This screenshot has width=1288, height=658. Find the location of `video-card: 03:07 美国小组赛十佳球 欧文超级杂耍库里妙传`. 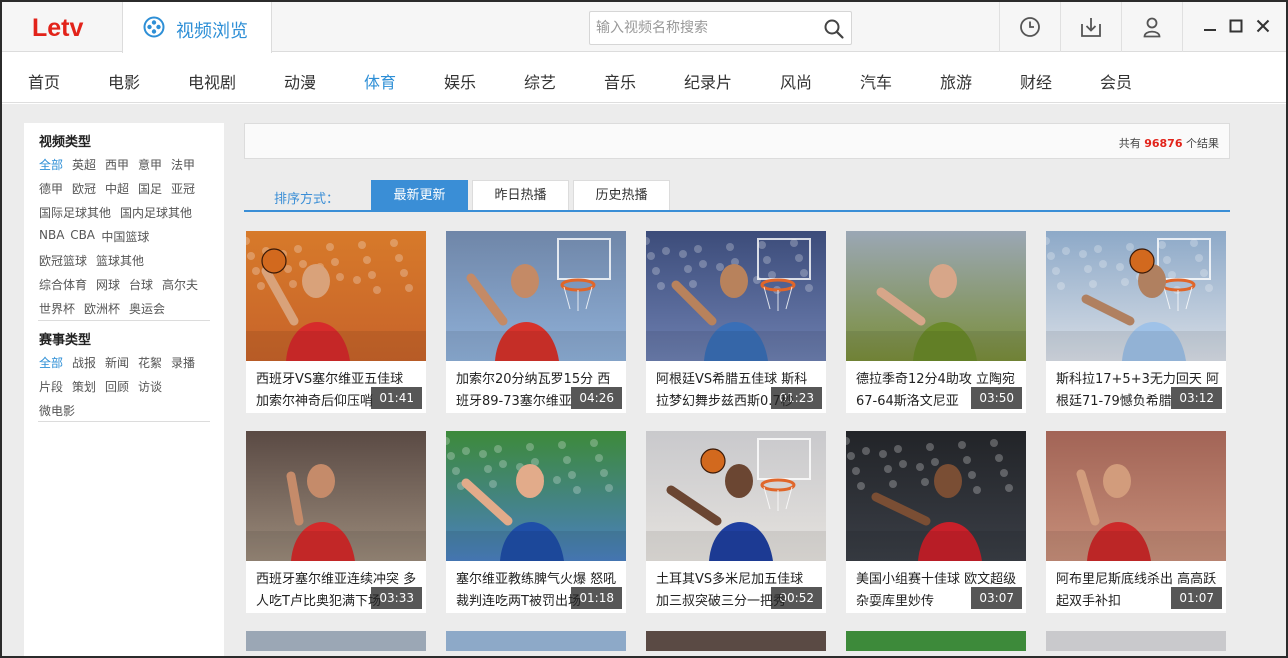

video-card: 03:07 美国小组赛十佳球 欧文超级杂耍库里妙传 is located at coordinates (936, 522).